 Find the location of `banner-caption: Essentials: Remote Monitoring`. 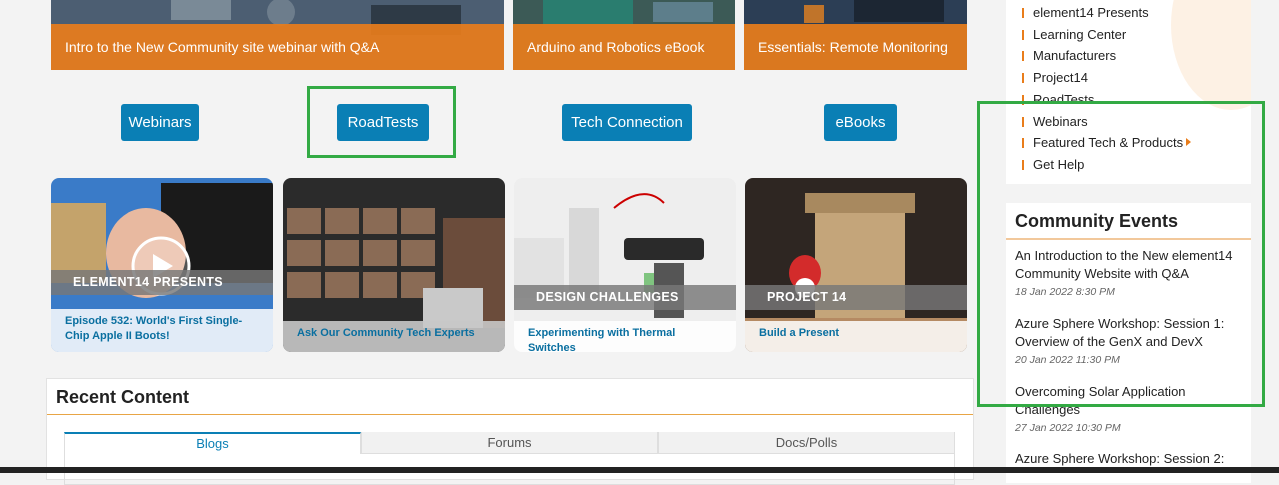

banner-caption: Essentials: Remote Monitoring is located at coordinates (855, 47).